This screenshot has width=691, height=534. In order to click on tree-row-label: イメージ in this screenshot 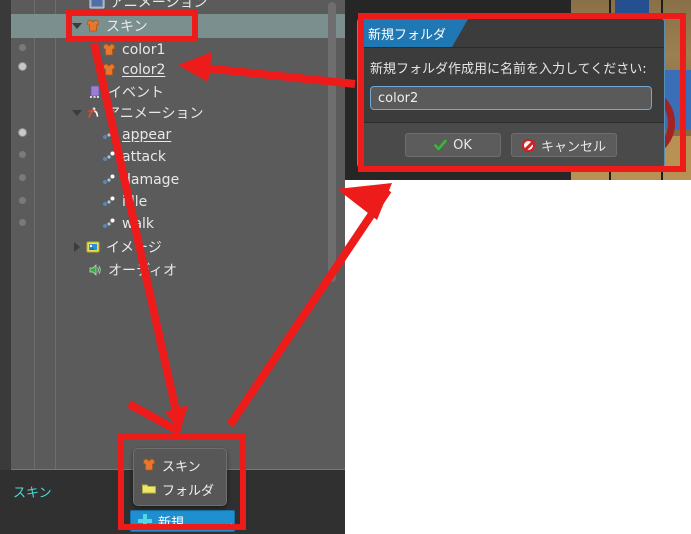, I will do `click(134, 248)`.